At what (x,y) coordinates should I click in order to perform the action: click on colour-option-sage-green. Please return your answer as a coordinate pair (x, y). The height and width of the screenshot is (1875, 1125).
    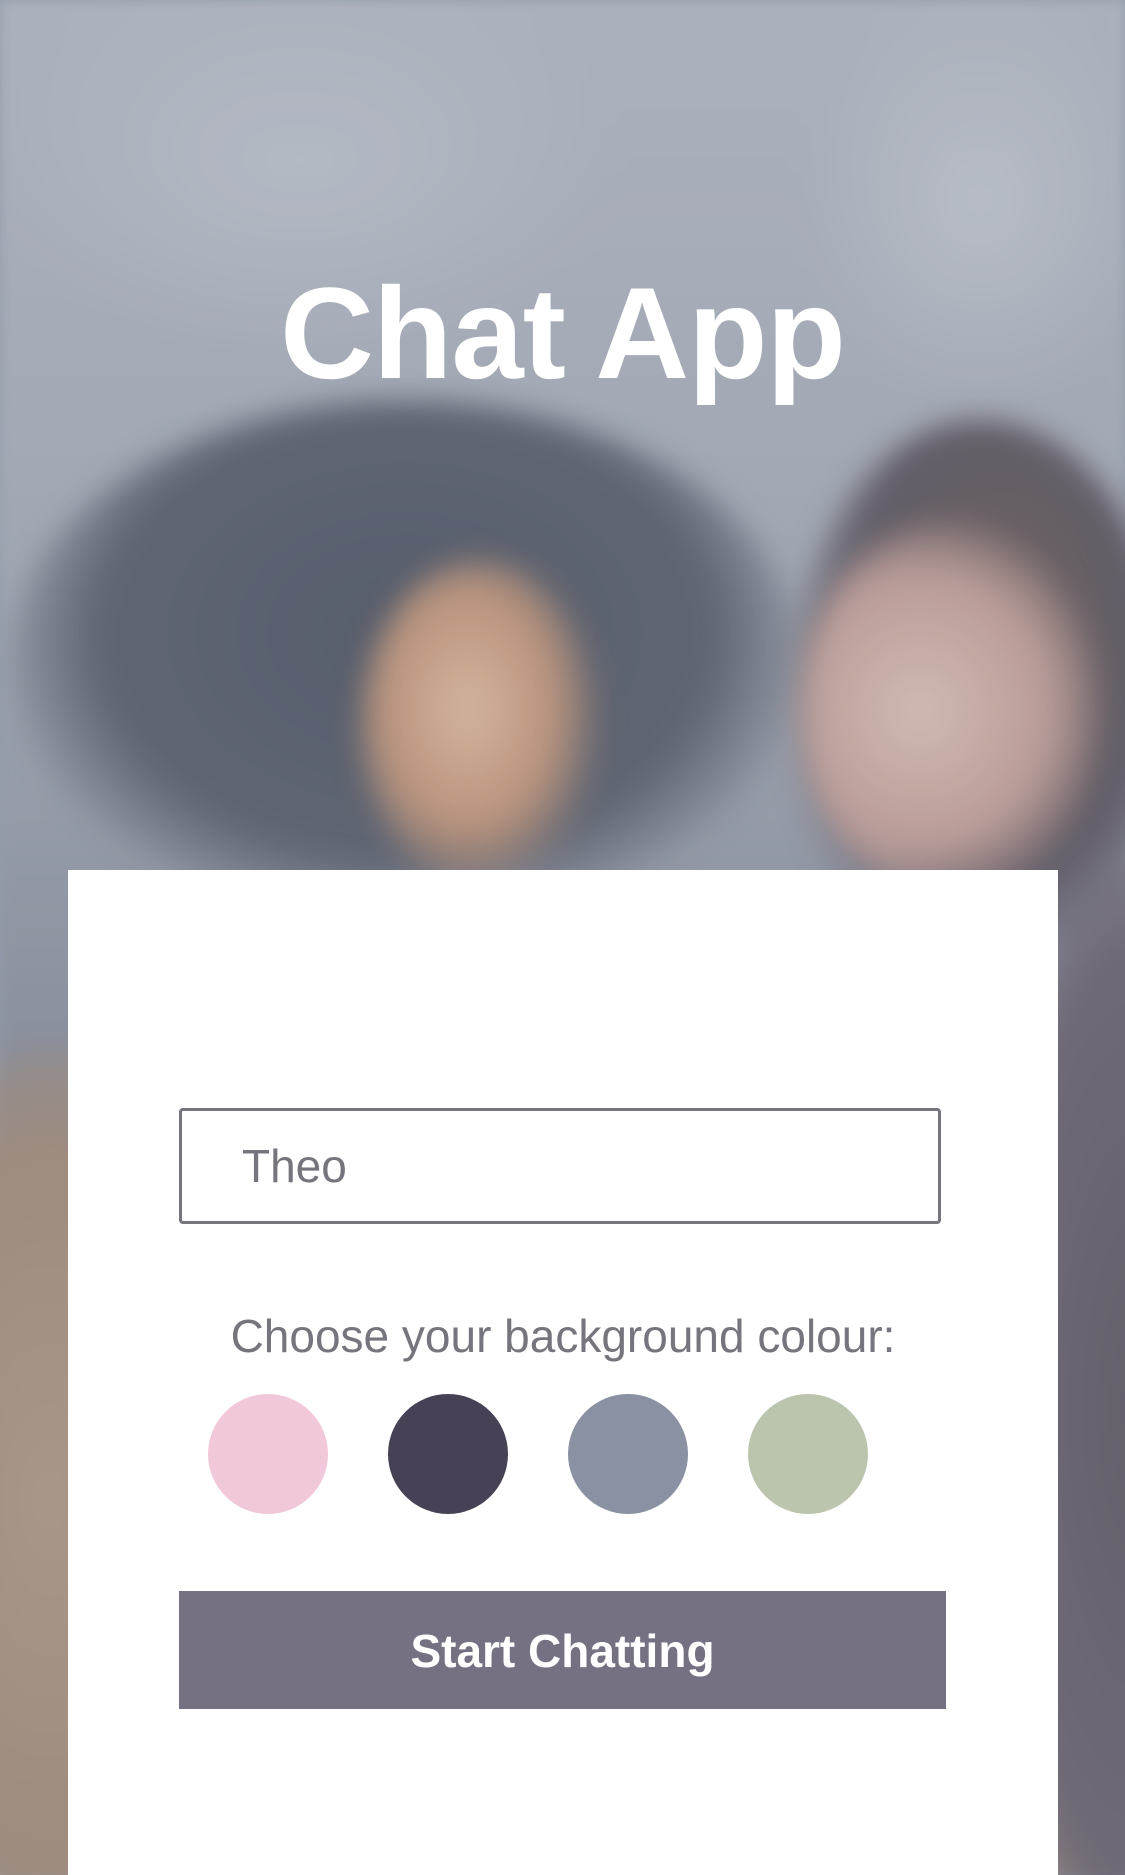
    Looking at the image, I should click on (808, 1454).